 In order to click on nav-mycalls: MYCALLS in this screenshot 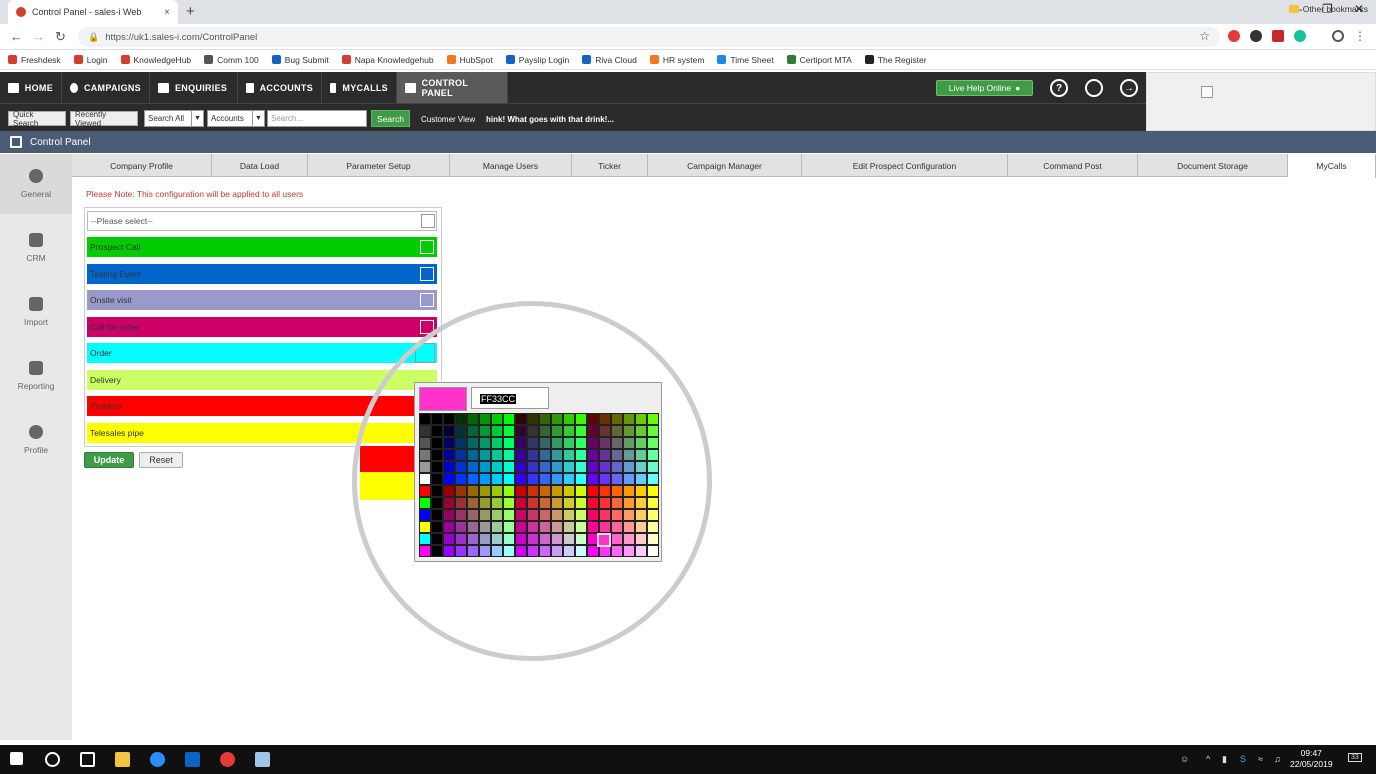, I will do `click(359, 87)`.